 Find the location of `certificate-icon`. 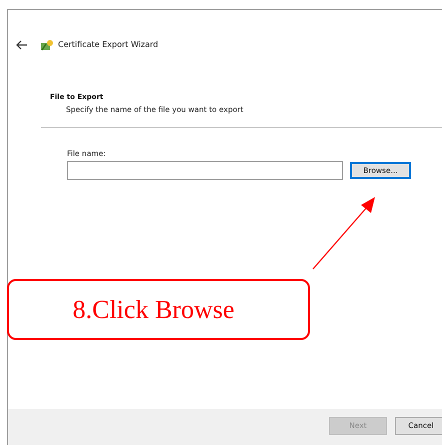

certificate-icon is located at coordinates (47, 45).